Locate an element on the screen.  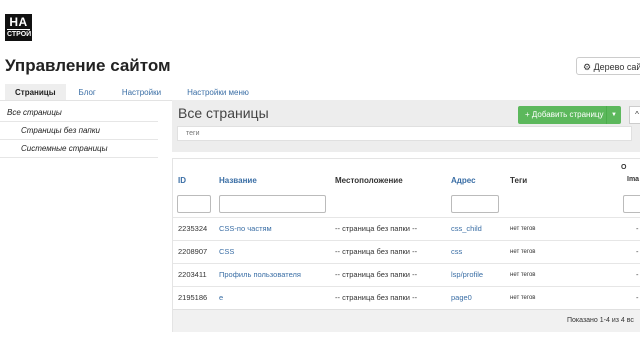
cell-address-link: lsp/profile is located at coordinates (467, 274).